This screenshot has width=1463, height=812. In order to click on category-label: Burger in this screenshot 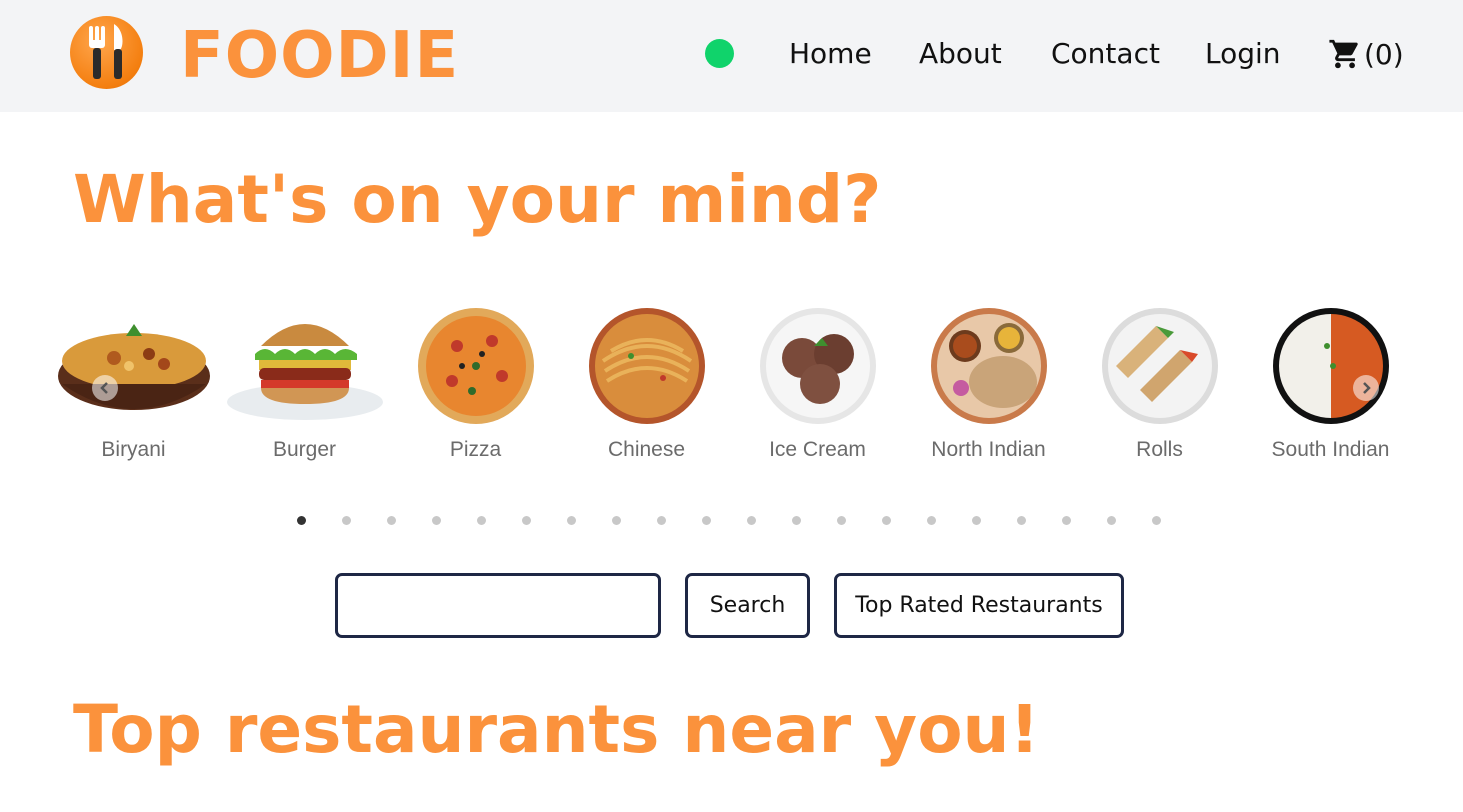, I will do `click(304, 449)`.